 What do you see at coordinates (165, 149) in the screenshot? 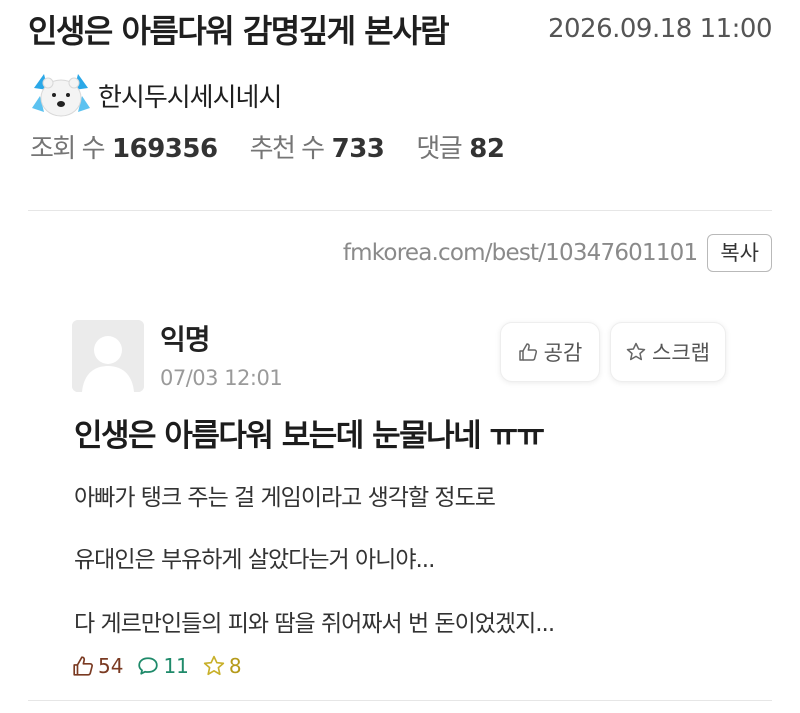
I see `views-count: 169356` at bounding box center [165, 149].